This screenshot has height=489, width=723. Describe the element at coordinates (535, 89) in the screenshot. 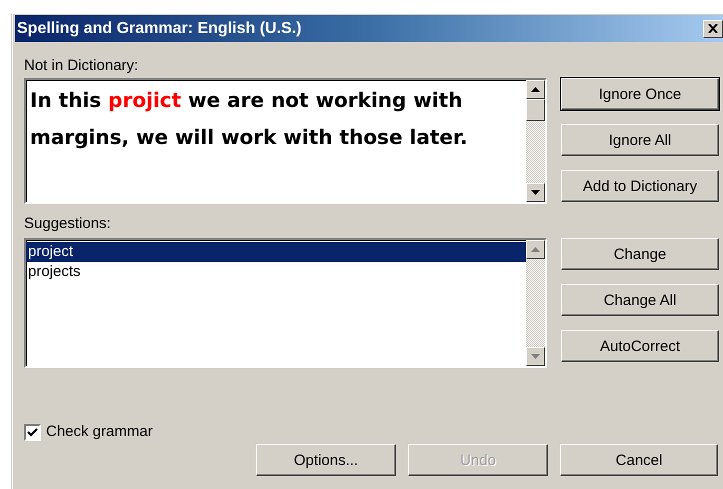

I see `scroll-up-icon` at that location.